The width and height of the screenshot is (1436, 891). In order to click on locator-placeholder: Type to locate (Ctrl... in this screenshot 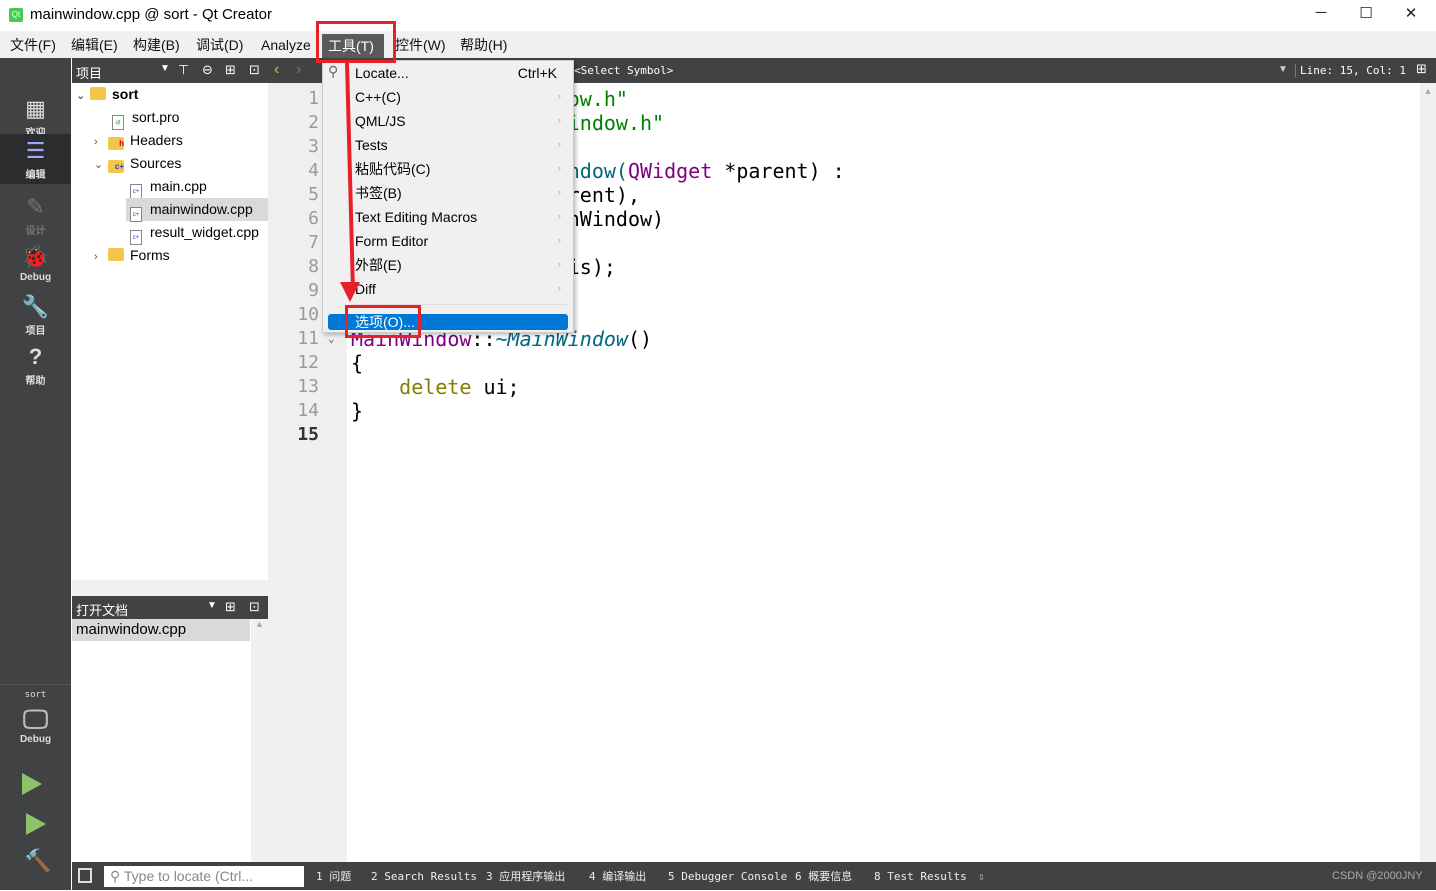, I will do `click(188, 876)`.